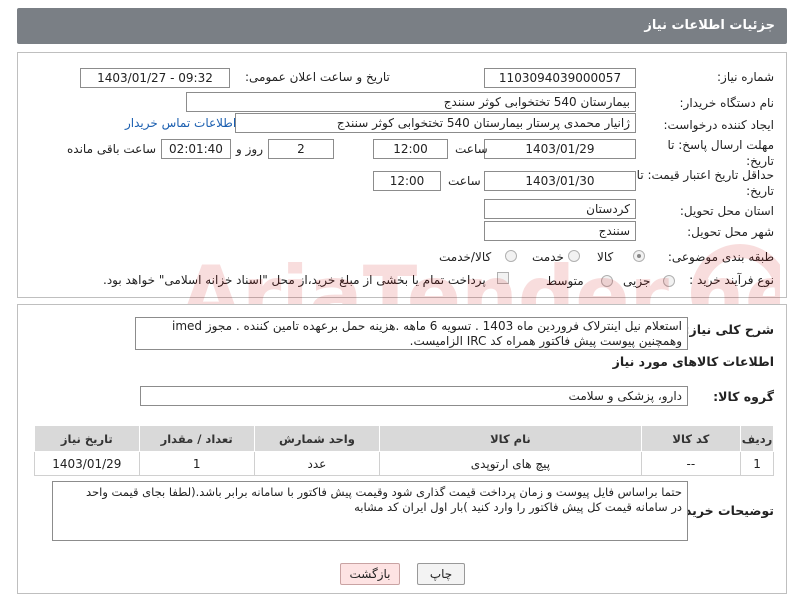 The width and height of the screenshot is (789, 598). I want to click on goods-group-field: دارو، پزشکی و سلامت, so click(414, 396).